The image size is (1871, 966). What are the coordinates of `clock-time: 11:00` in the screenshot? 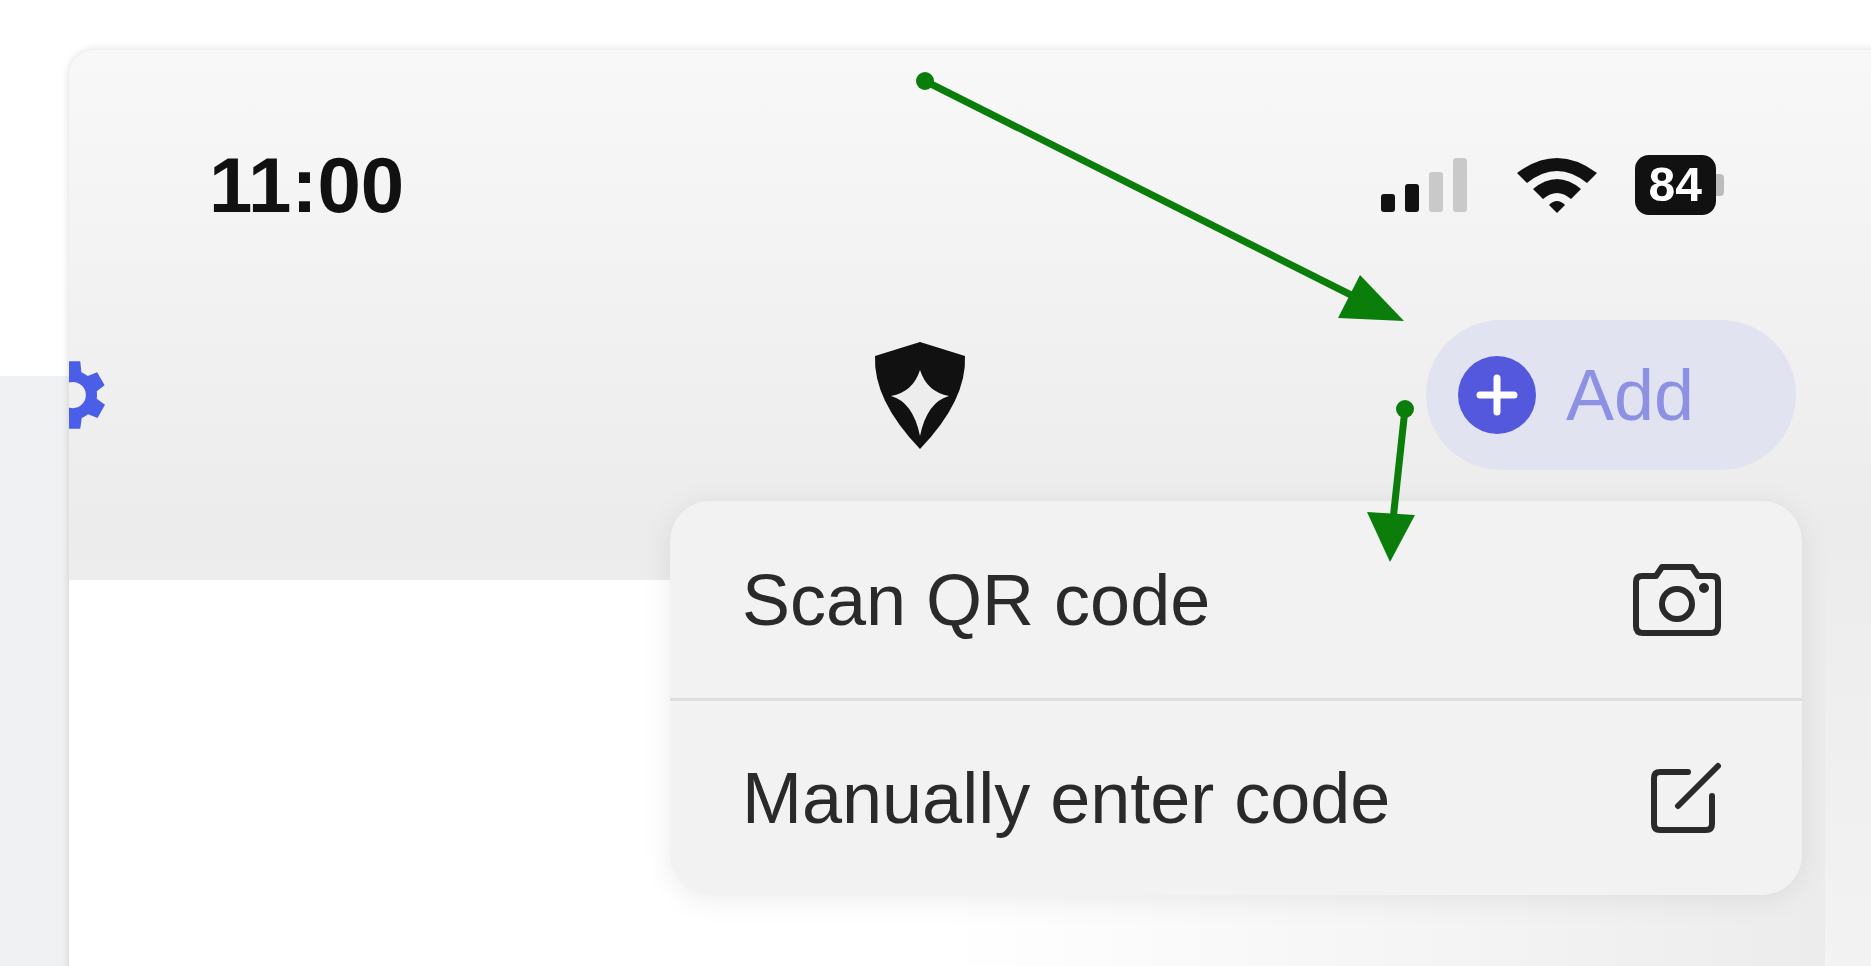 It's located at (307, 185).